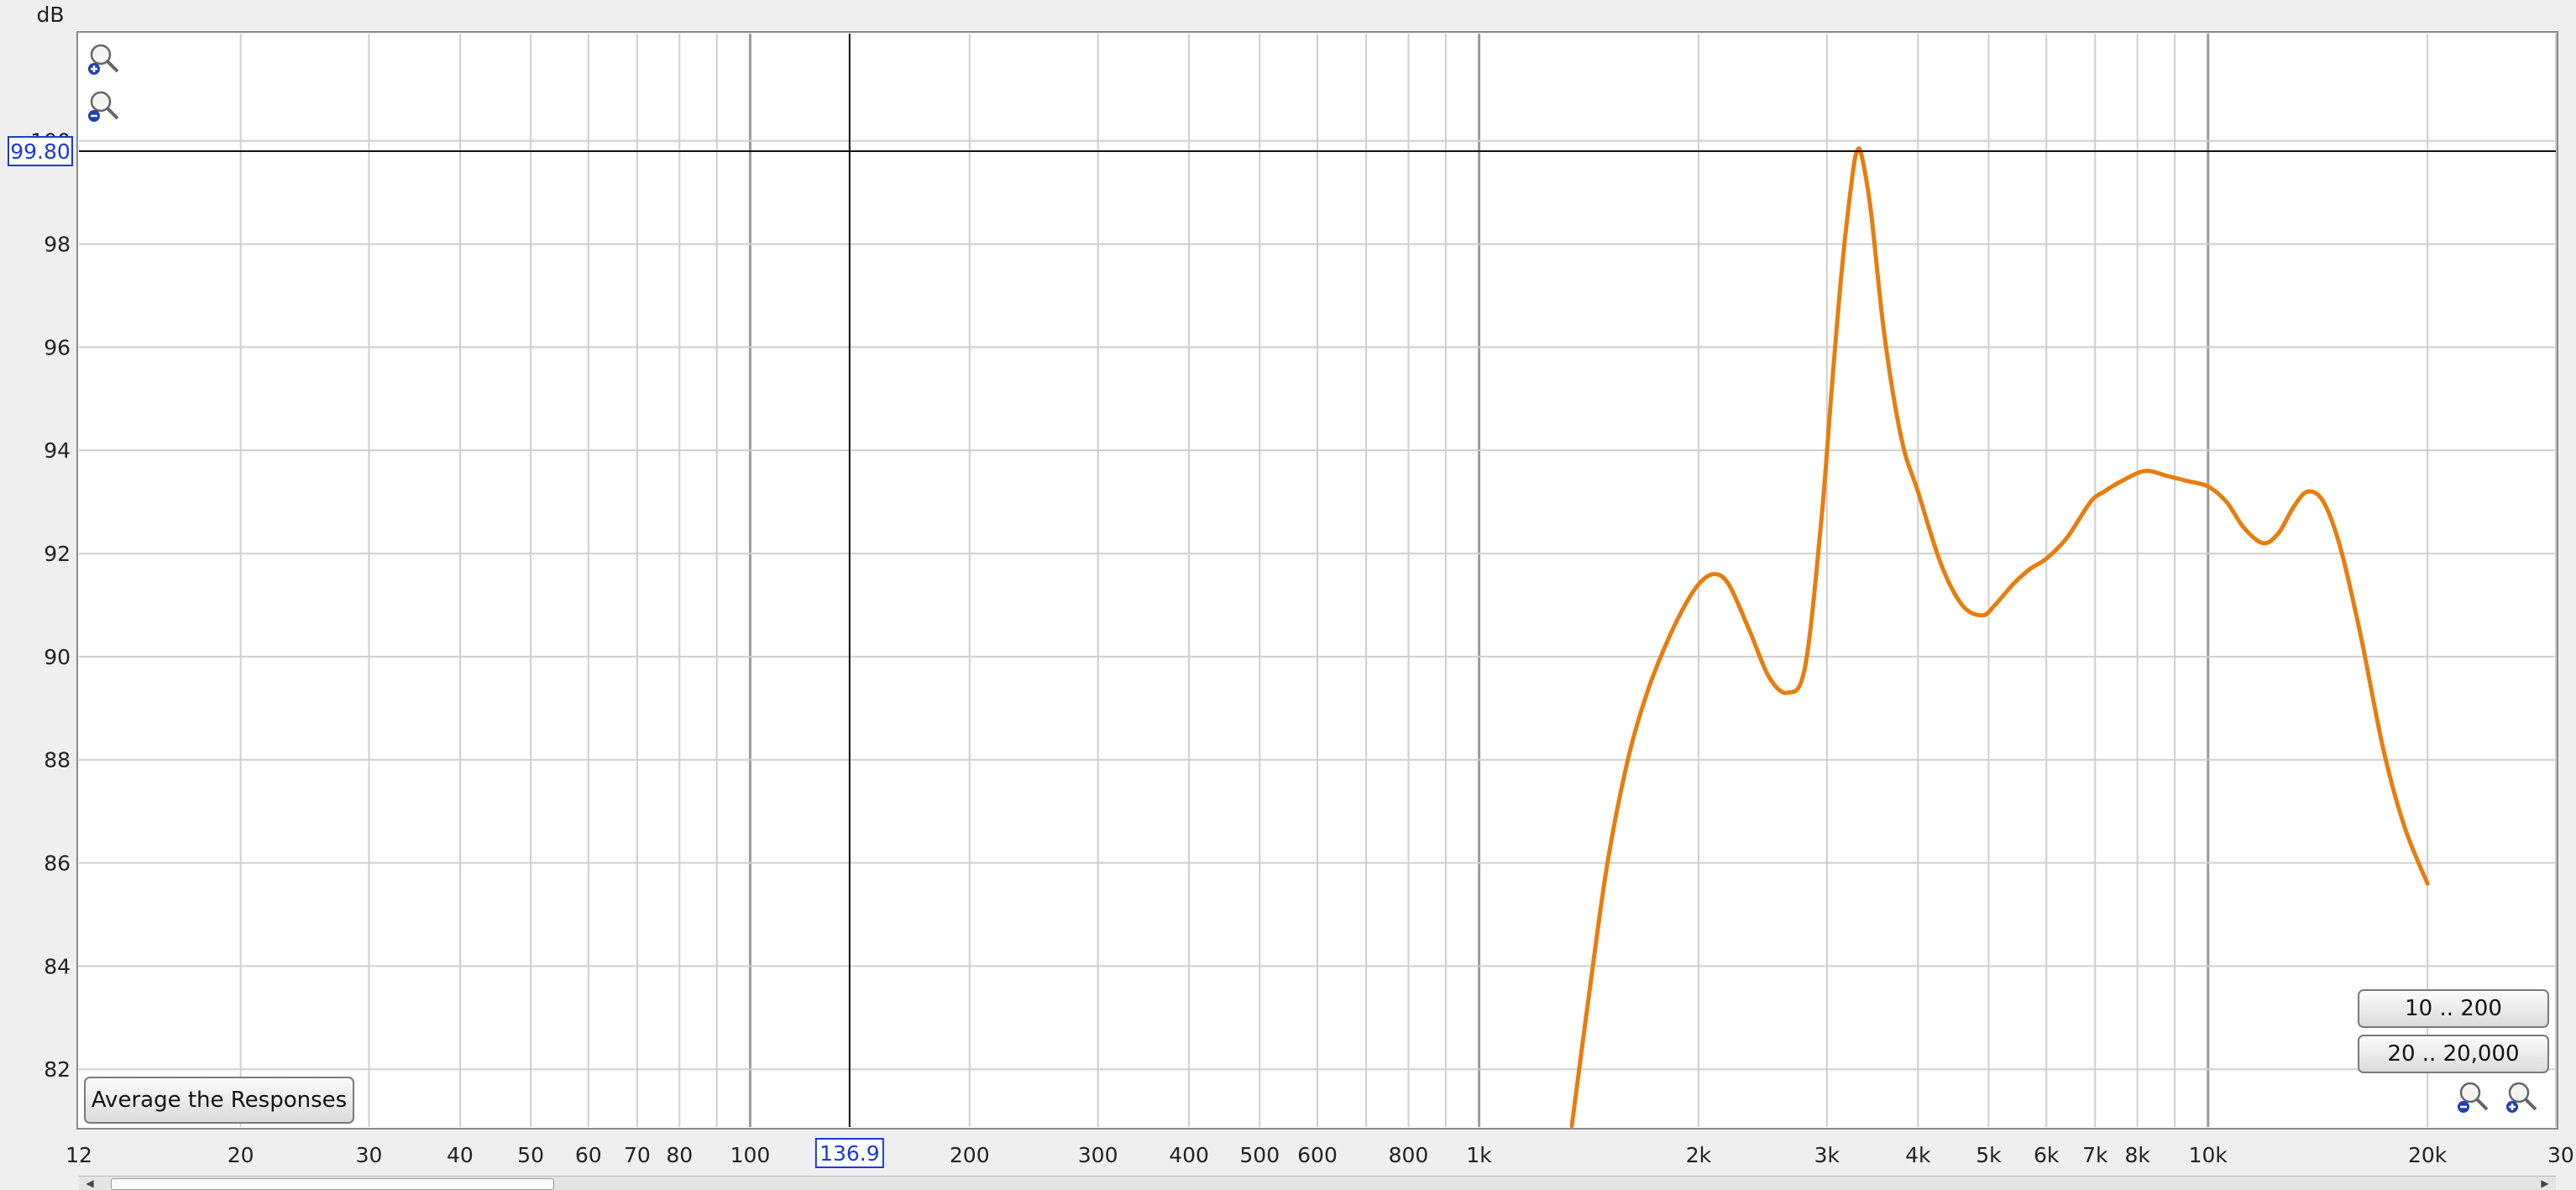 Image resolution: width=2576 pixels, height=1190 pixels. What do you see at coordinates (50, 605) in the screenshot?
I see `y-axis-ticks: 828486889092949698100` at bounding box center [50, 605].